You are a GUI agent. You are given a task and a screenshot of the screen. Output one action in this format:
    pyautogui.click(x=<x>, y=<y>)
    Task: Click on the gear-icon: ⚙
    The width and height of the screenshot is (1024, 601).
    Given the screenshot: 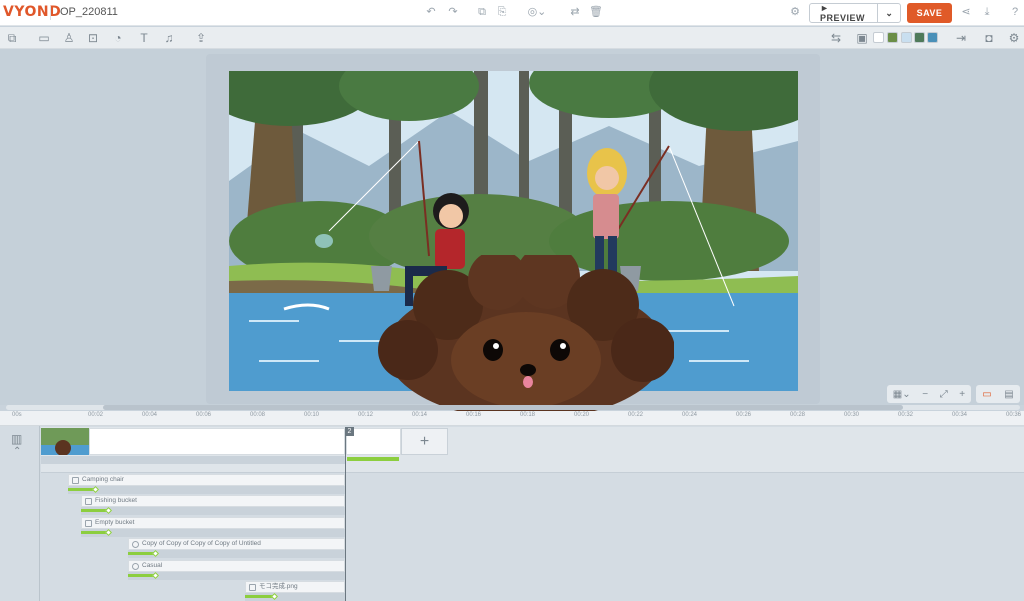 What is the action you would take?
    pyautogui.click(x=1014, y=38)
    